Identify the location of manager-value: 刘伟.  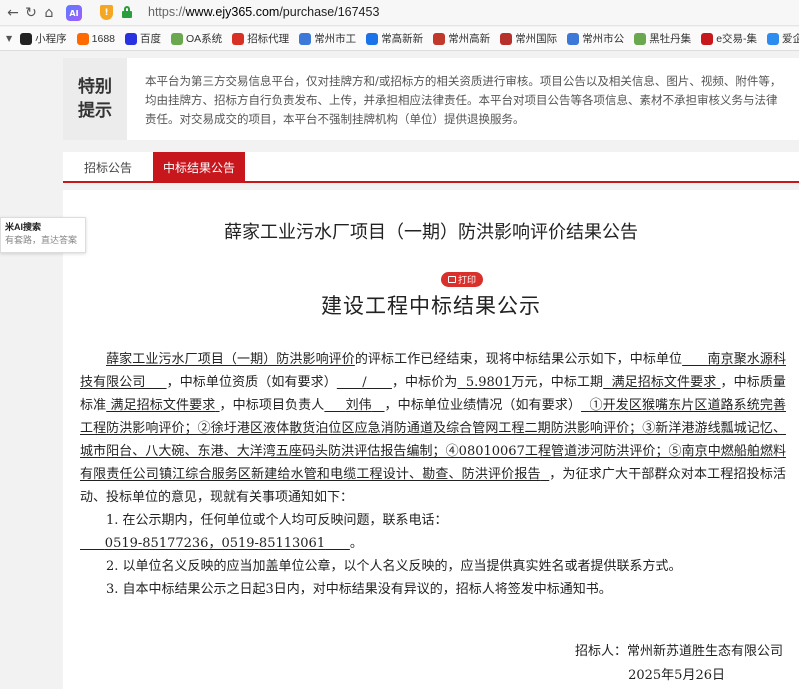
(358, 405).